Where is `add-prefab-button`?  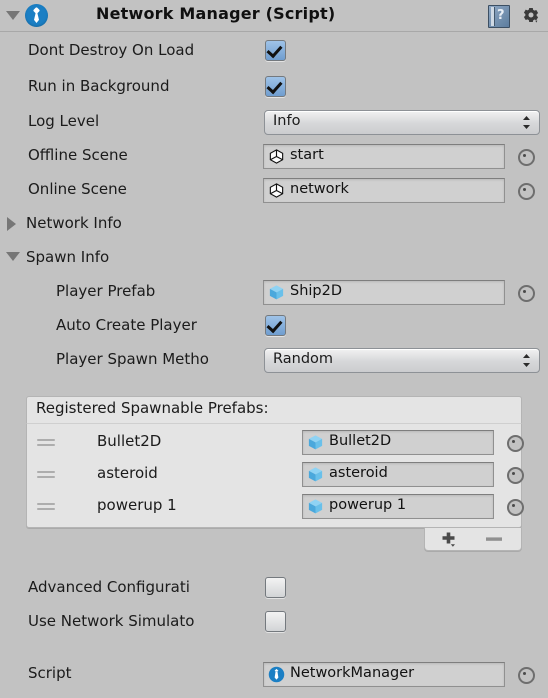
add-prefab-button is located at coordinates (450, 539).